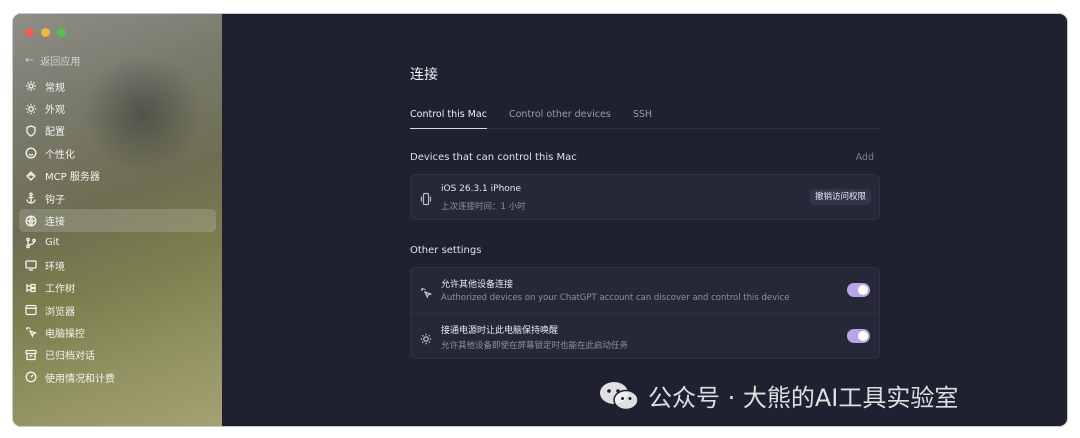 This screenshot has width=1080, height=438. I want to click on keep-awake-toggle, so click(858, 336).